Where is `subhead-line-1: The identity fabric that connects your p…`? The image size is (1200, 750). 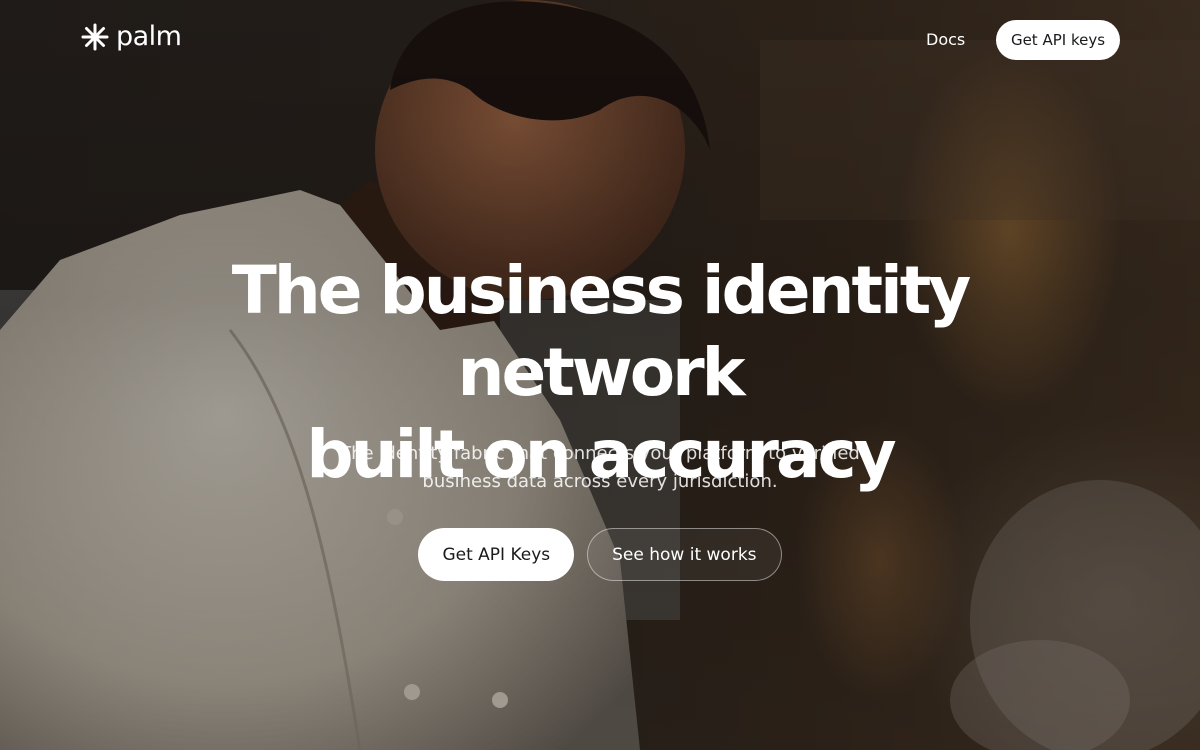 subhead-line-1: The identity fabric that connects your p… is located at coordinates (600, 453).